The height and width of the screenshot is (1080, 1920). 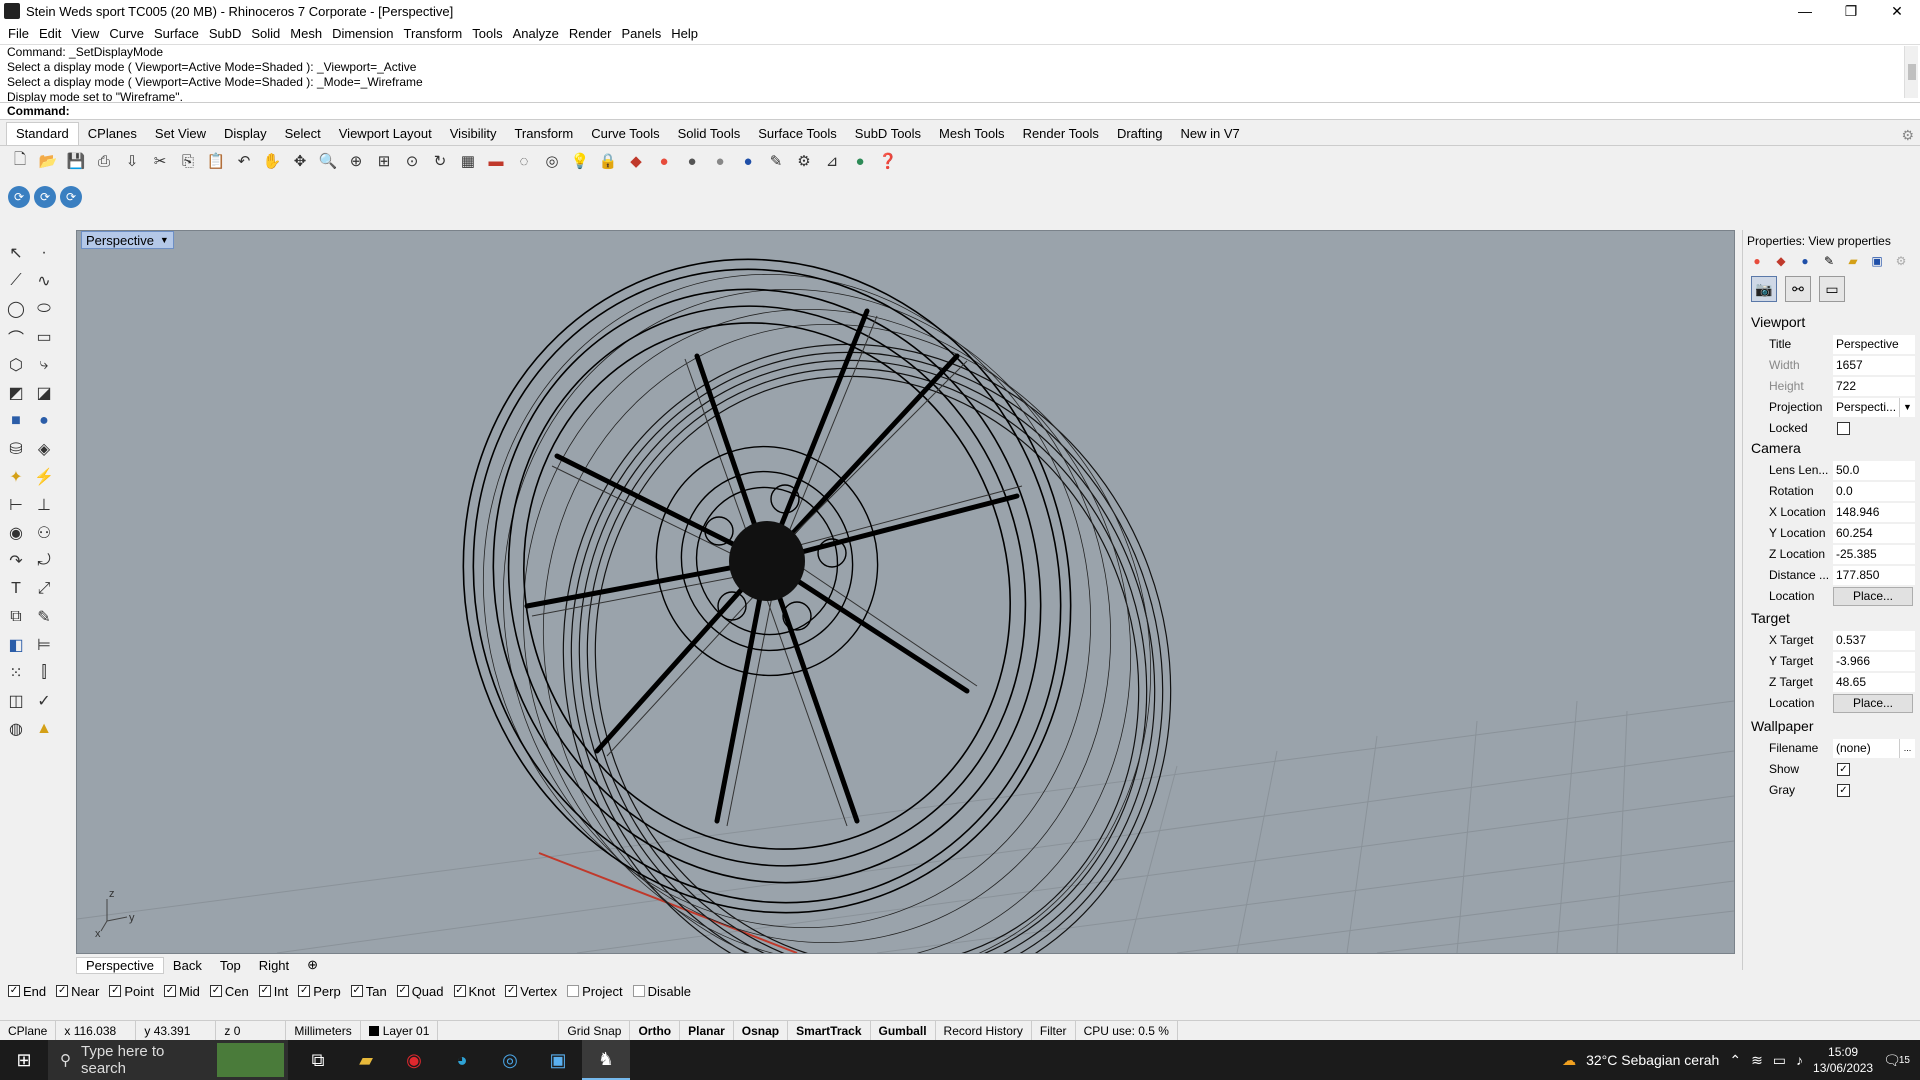 What do you see at coordinates (16, 337) in the screenshot?
I see `arc-icon: ⌒` at bounding box center [16, 337].